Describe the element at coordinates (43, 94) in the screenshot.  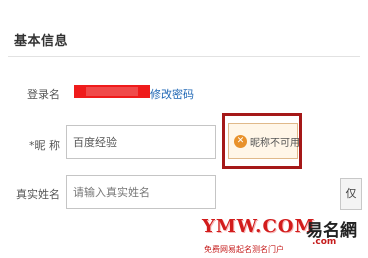
I see `login-name-label: 登录名` at that location.